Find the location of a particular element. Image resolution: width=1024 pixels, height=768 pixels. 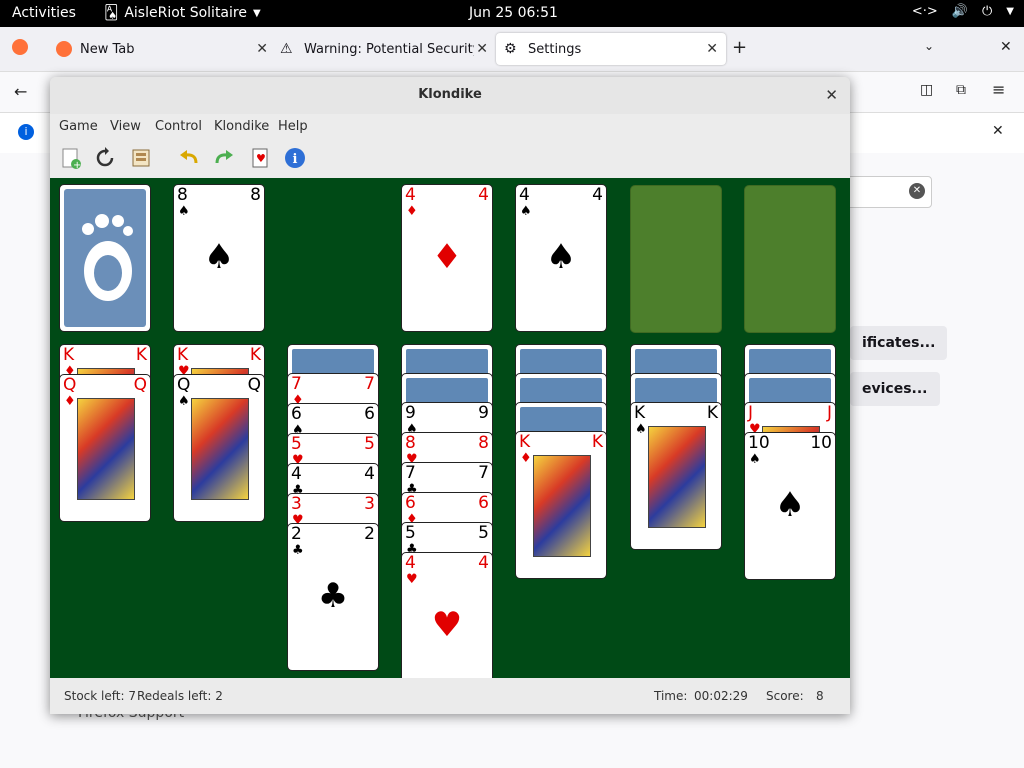

tableau-card: Q Q ♠ is located at coordinates (219, 448).